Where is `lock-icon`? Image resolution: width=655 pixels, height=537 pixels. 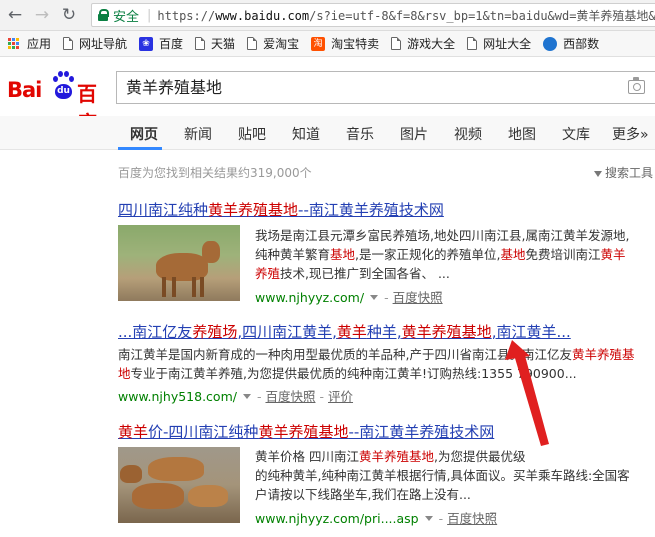
lock-icon is located at coordinates (103, 15).